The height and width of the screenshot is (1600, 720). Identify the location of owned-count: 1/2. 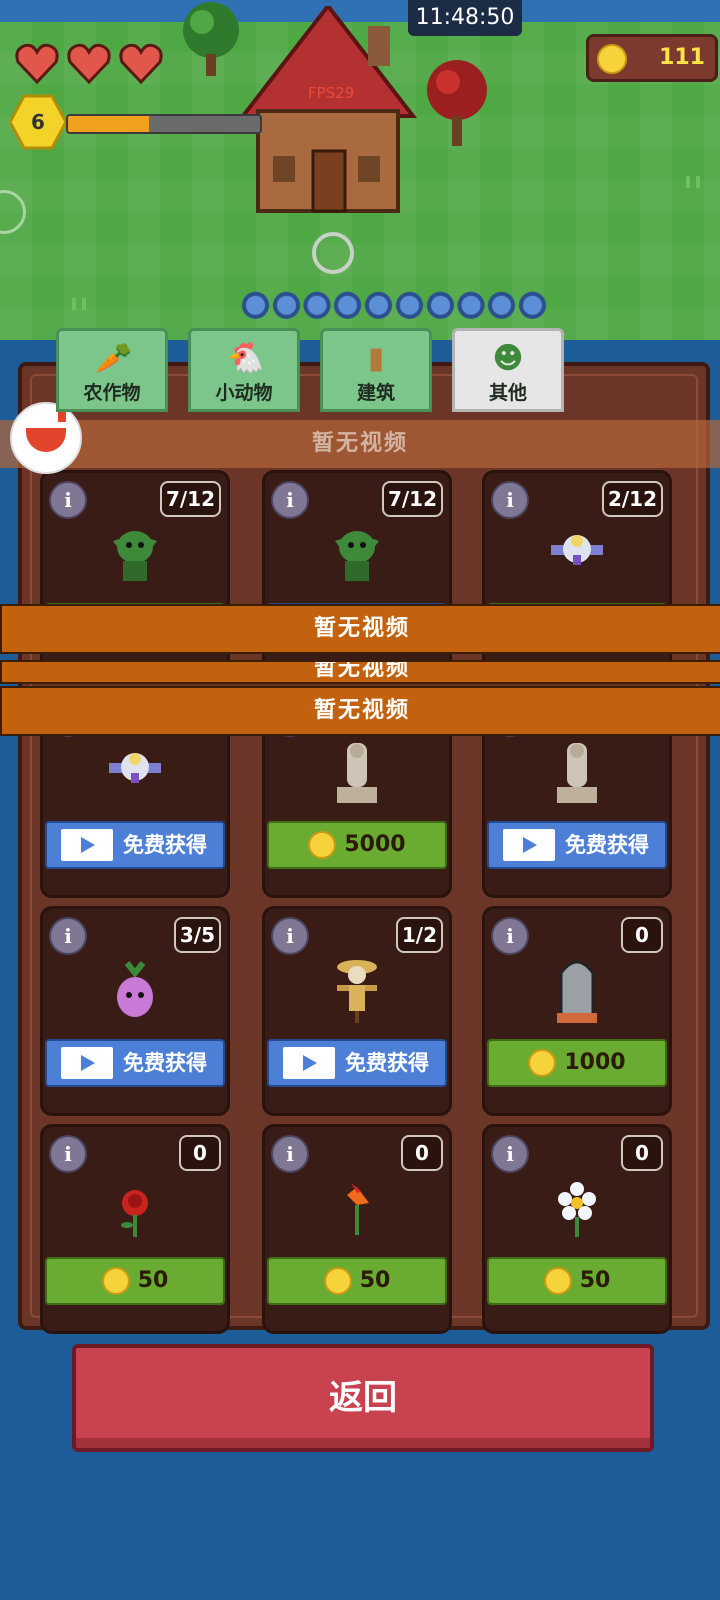
(419, 935).